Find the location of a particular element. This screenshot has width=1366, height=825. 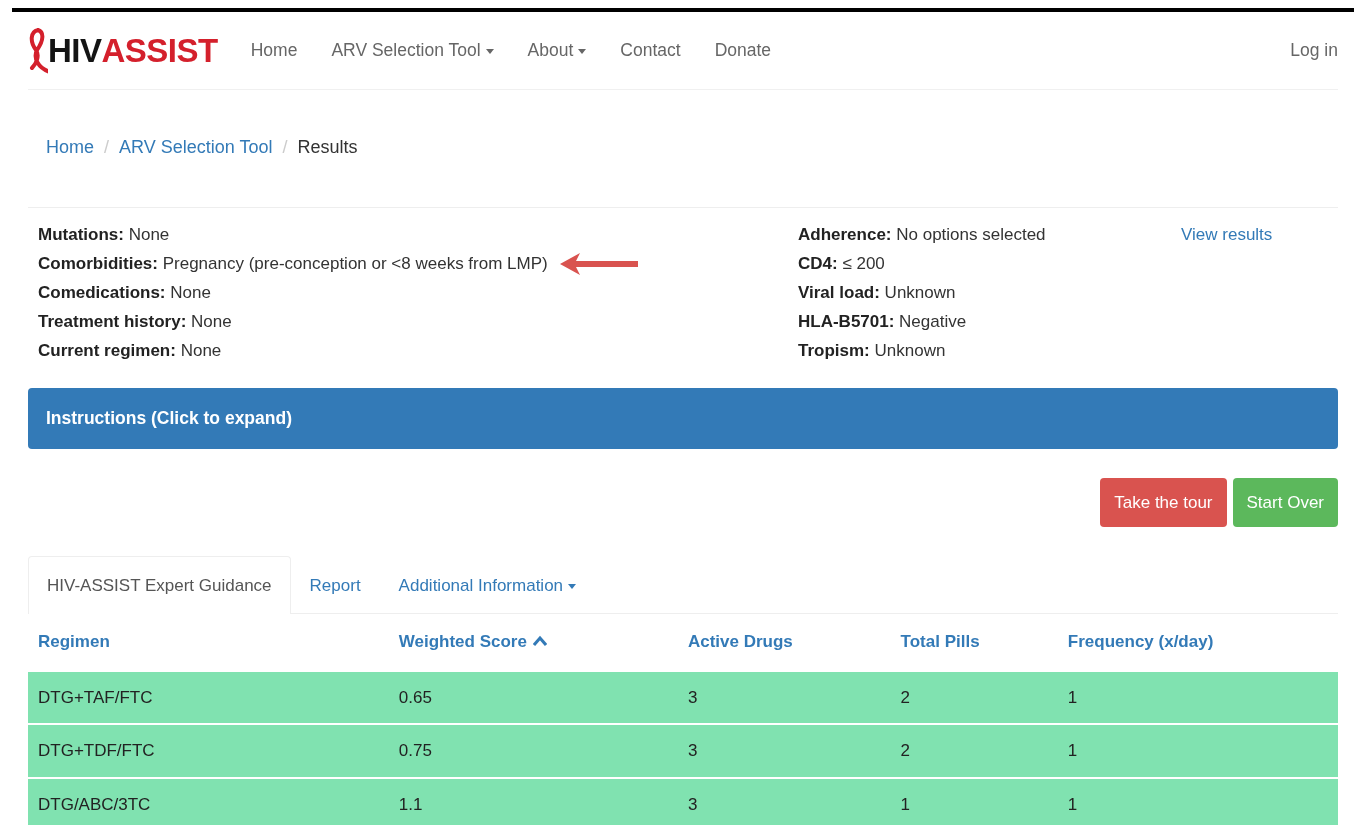

breadcrumb-link: Home is located at coordinates (70, 170).